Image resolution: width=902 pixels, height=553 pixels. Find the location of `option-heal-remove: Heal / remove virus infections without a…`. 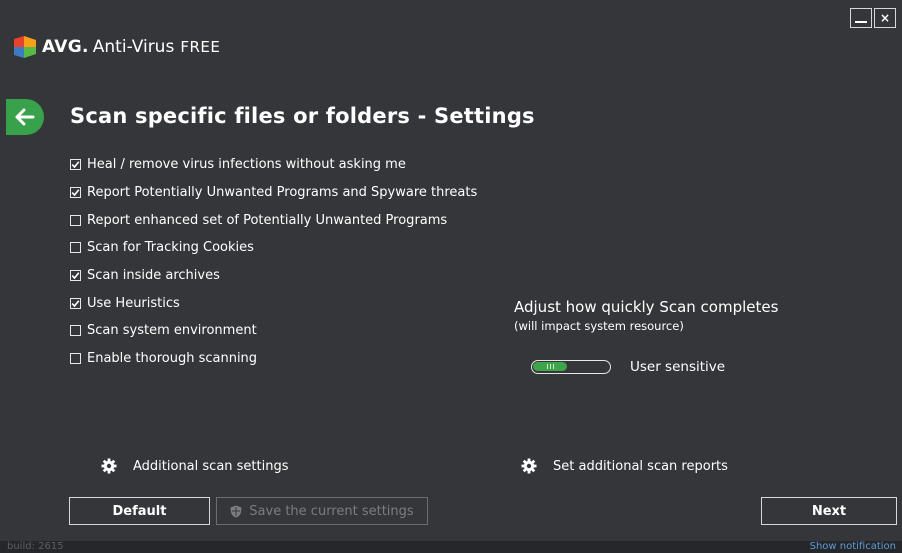

option-heal-remove: Heal / remove virus infections without a… is located at coordinates (273, 165).